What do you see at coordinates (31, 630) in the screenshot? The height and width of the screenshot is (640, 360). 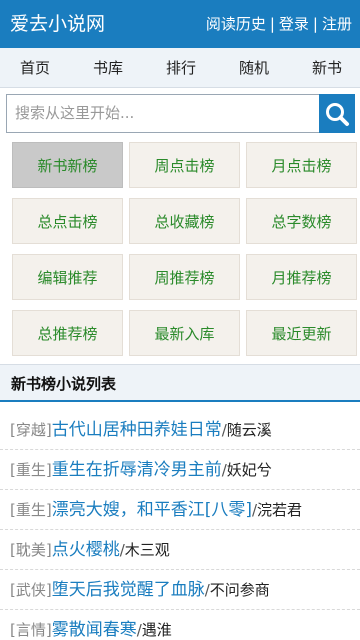 I see `genre-tag: [言情]` at bounding box center [31, 630].